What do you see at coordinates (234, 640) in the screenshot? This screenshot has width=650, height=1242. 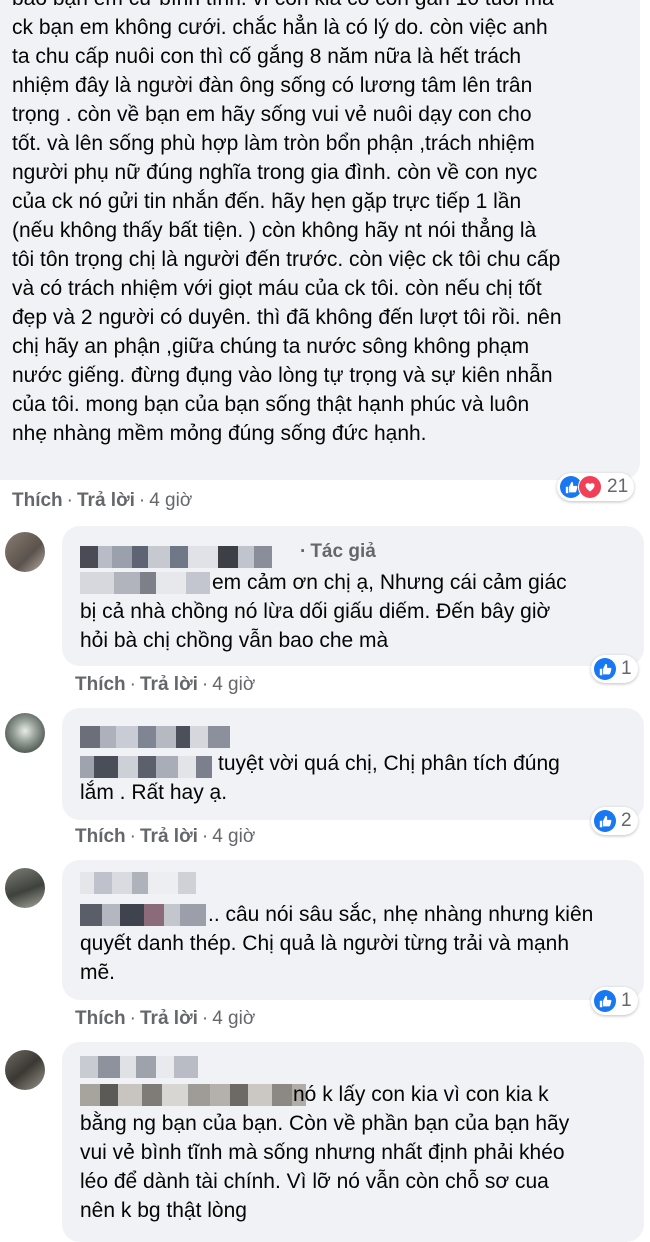 I see `text-line: hỏi bà chị chồng vẫn bao che mà` at bounding box center [234, 640].